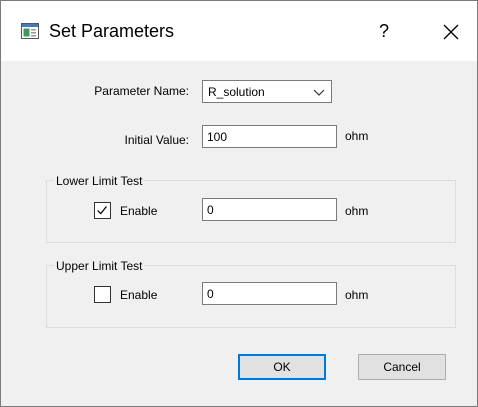 The image size is (478, 407). I want to click on lower-limit-value-text: 0, so click(210, 210).